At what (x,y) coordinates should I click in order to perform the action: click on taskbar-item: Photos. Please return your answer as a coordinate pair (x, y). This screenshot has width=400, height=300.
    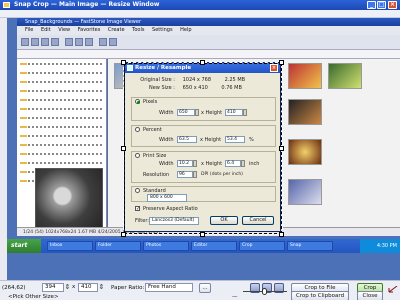
    Looking at the image, I should click on (166, 246).